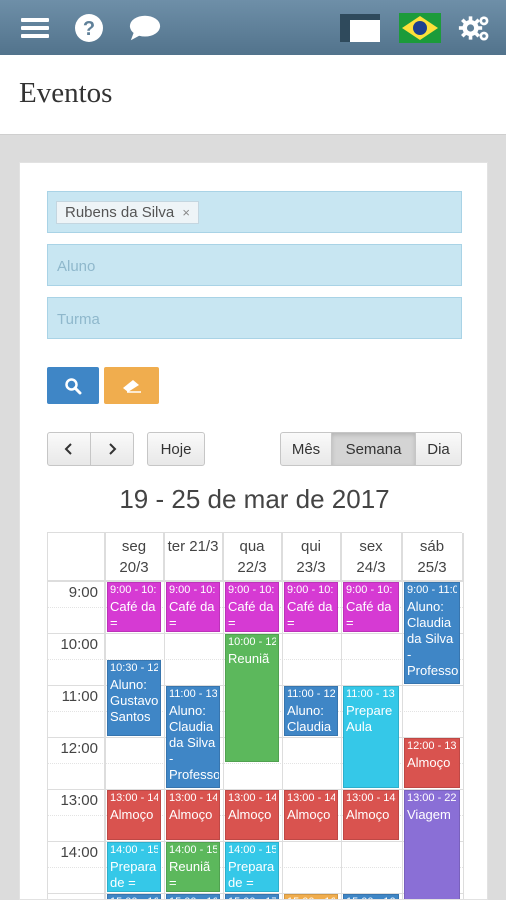  I want to click on tab-week: Semana, so click(373, 449).